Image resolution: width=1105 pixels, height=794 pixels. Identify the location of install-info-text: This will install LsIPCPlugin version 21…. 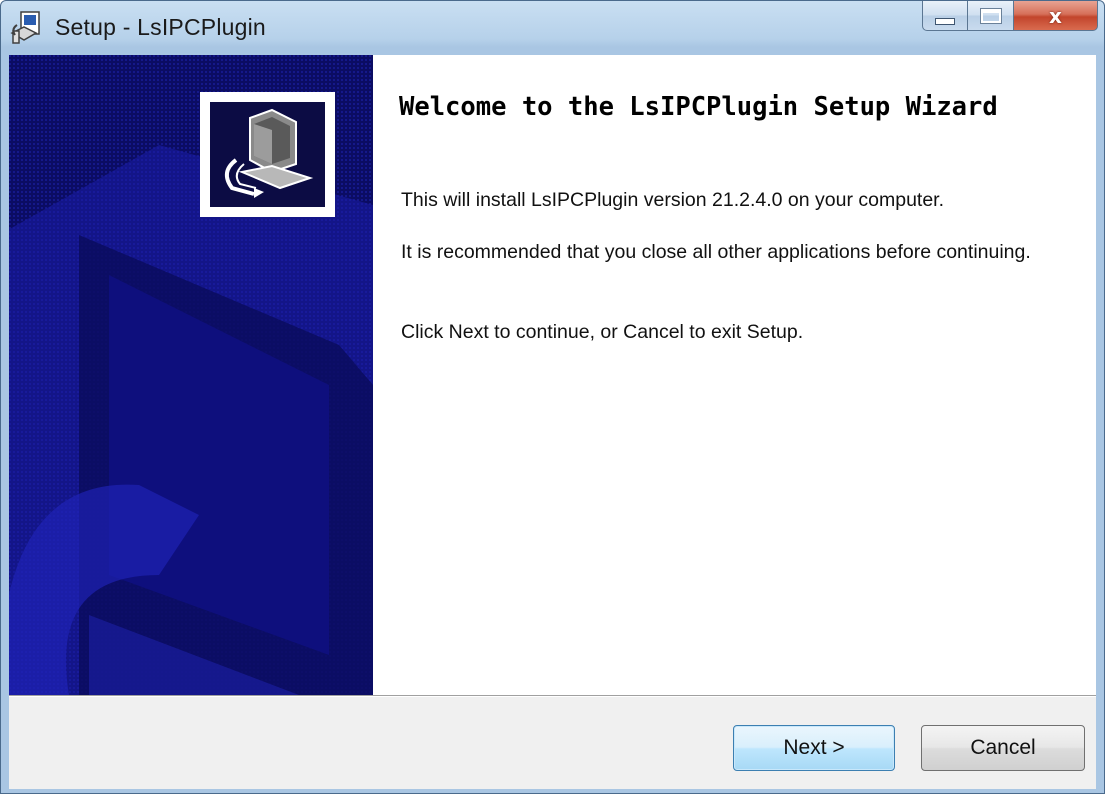
(673, 200).